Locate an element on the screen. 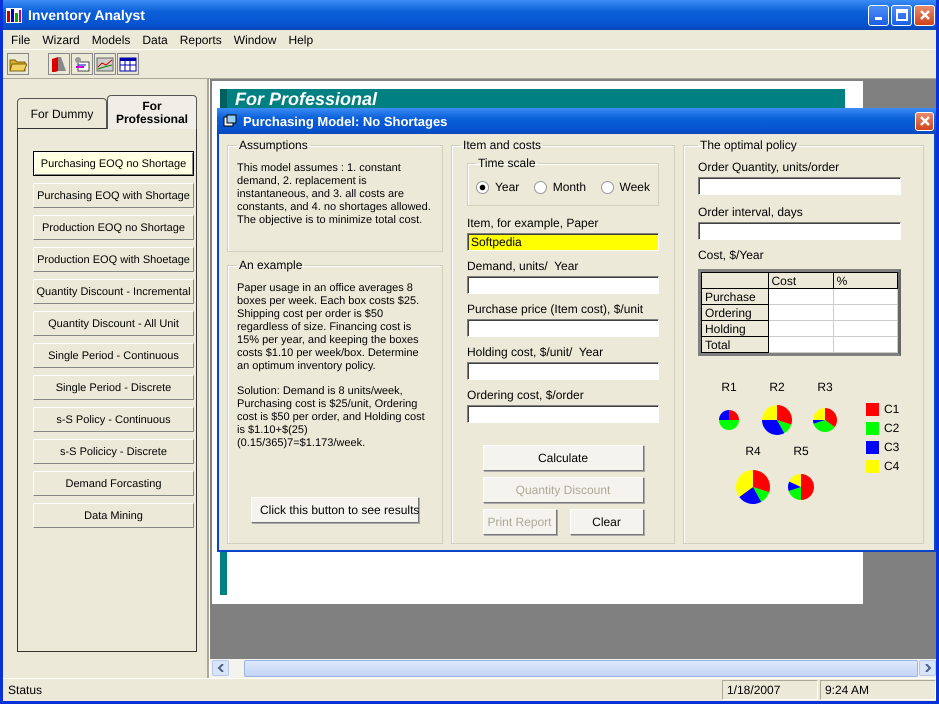  legend-label: C4 is located at coordinates (892, 466).